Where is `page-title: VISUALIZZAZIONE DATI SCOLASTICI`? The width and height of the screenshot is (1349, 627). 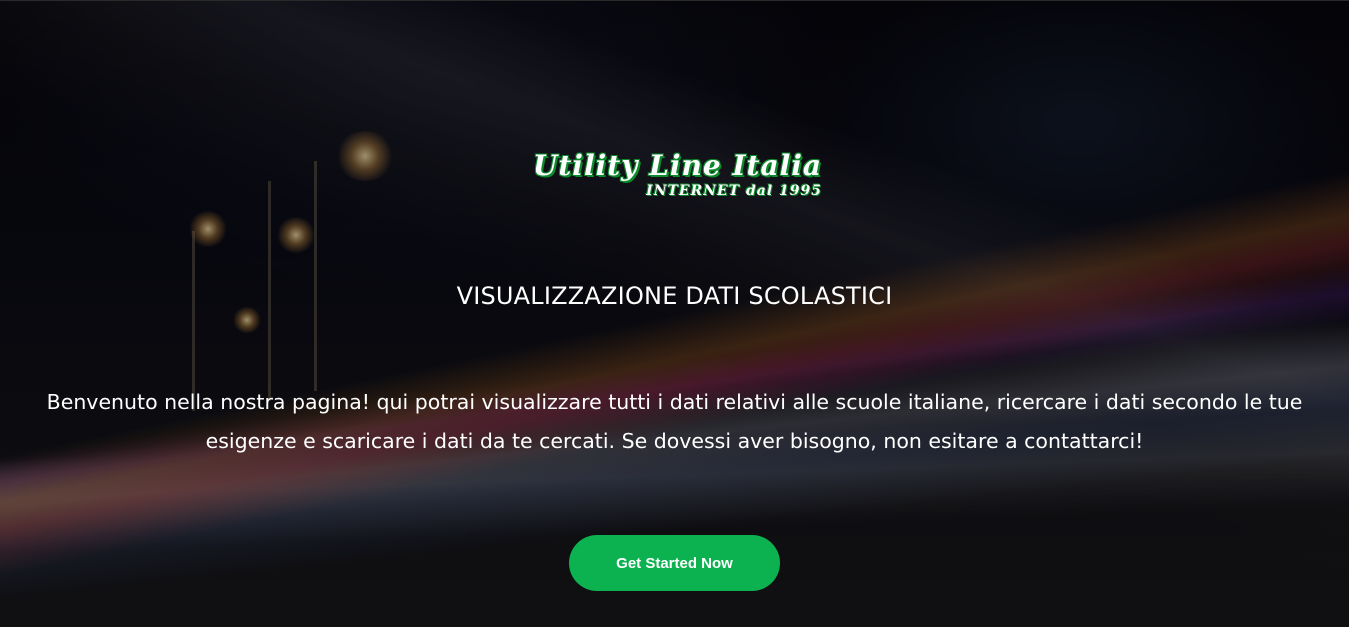
page-title: VISUALIZZAZIONE DATI SCOLASTICI is located at coordinates (674, 296).